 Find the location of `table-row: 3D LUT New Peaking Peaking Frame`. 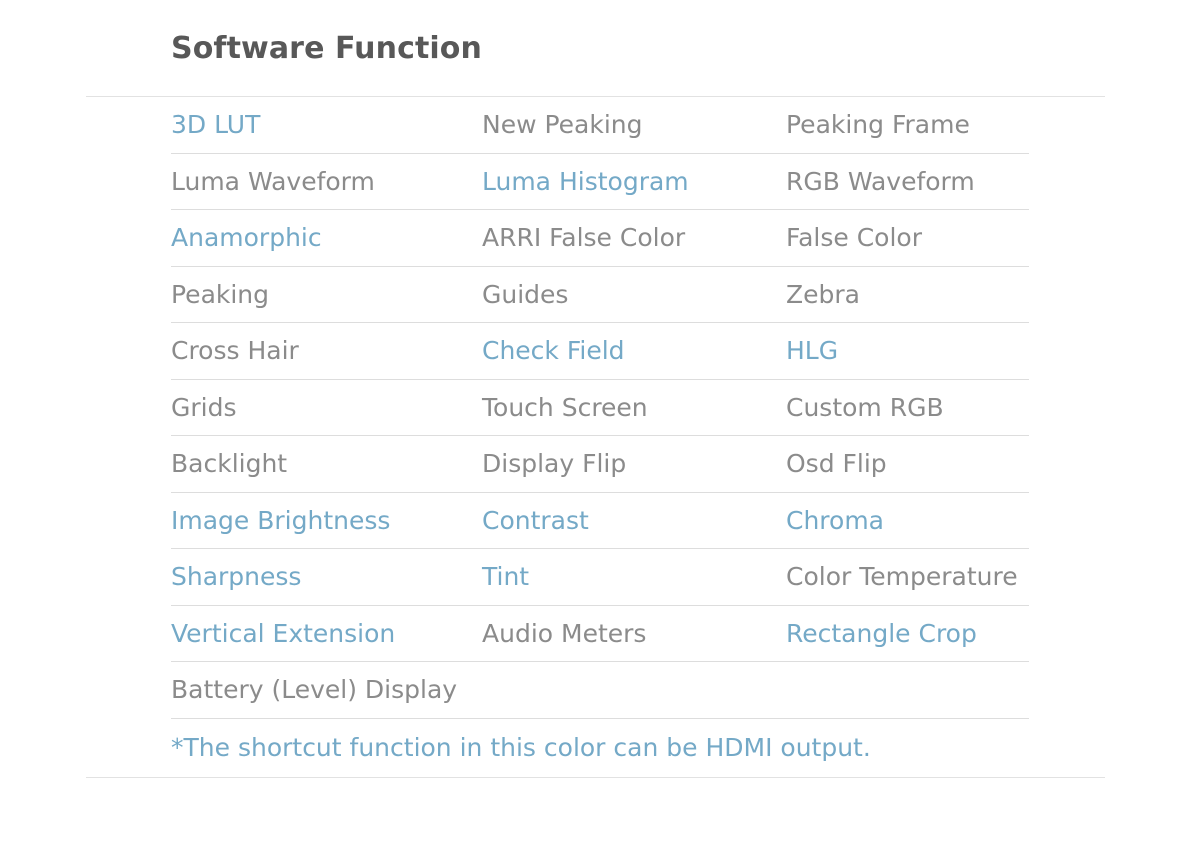

table-row: 3D LUT New Peaking Peaking Frame is located at coordinates (600, 125).